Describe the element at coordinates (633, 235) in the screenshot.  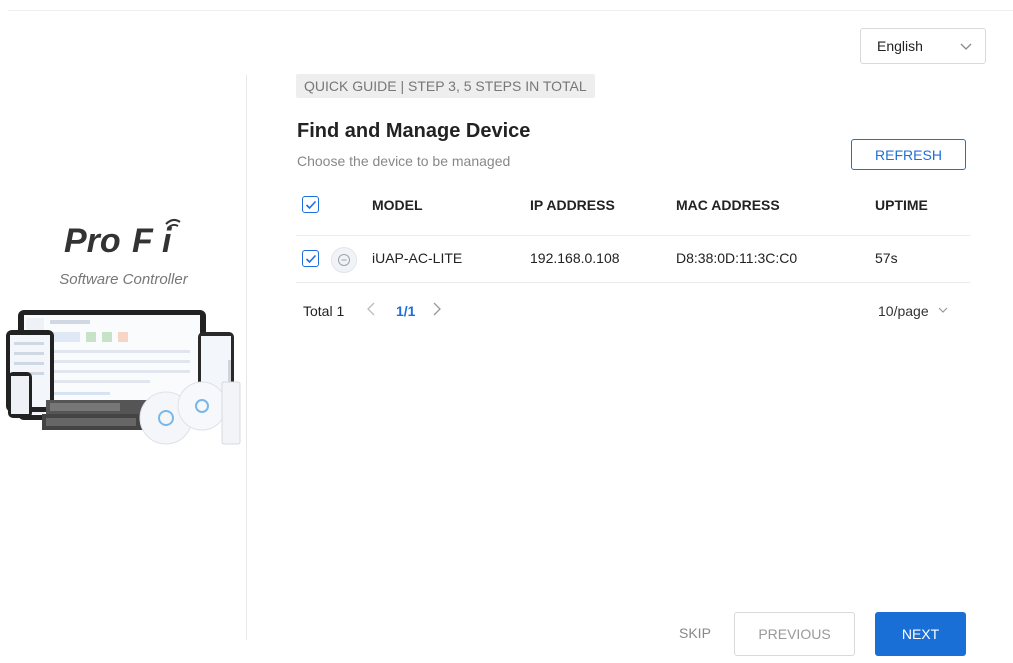
I see `table-header-divider` at that location.